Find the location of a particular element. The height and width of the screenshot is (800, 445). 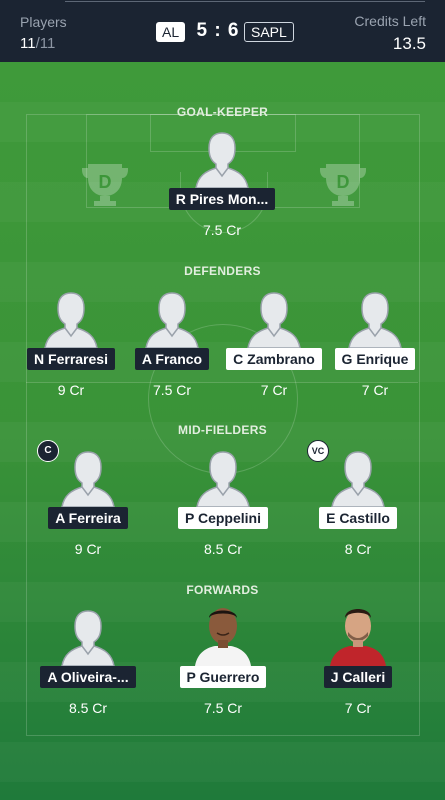

player-name: N Ferraresi is located at coordinates (71, 359).